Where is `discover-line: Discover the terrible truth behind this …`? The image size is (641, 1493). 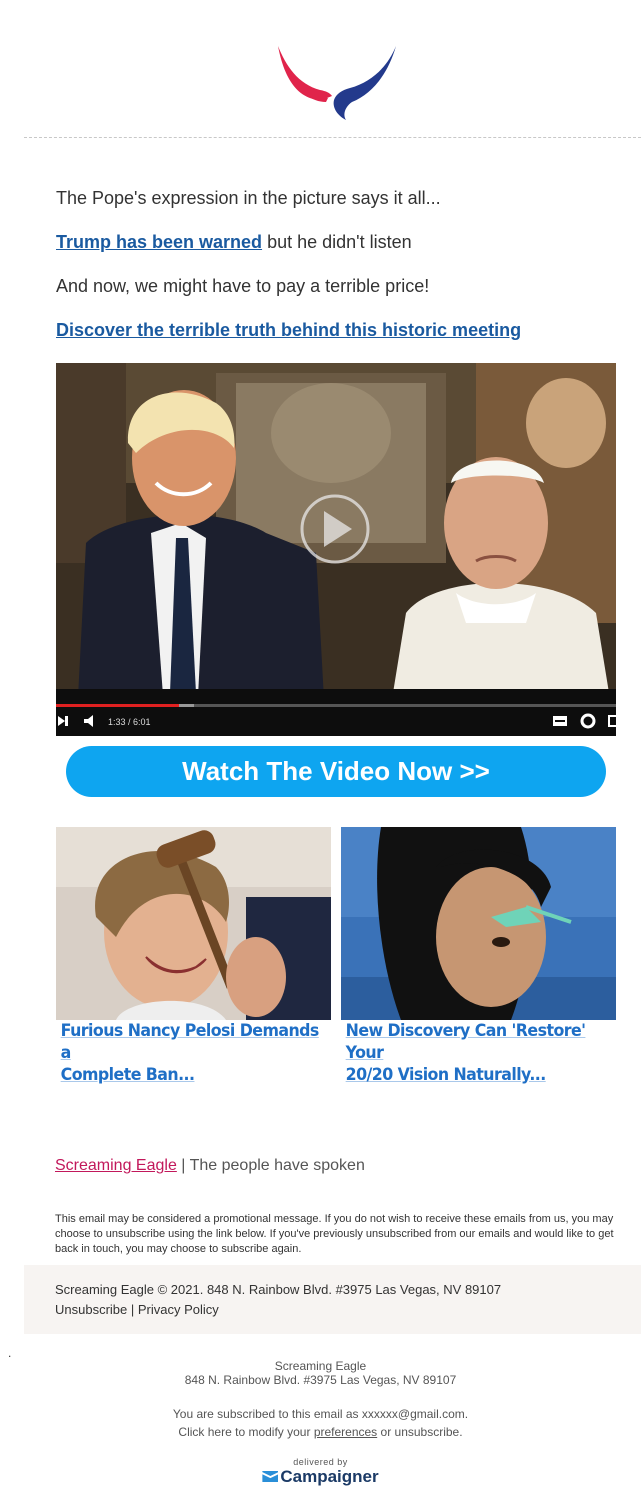 discover-line: Discover the terrible truth behind this … is located at coordinates (288, 330).